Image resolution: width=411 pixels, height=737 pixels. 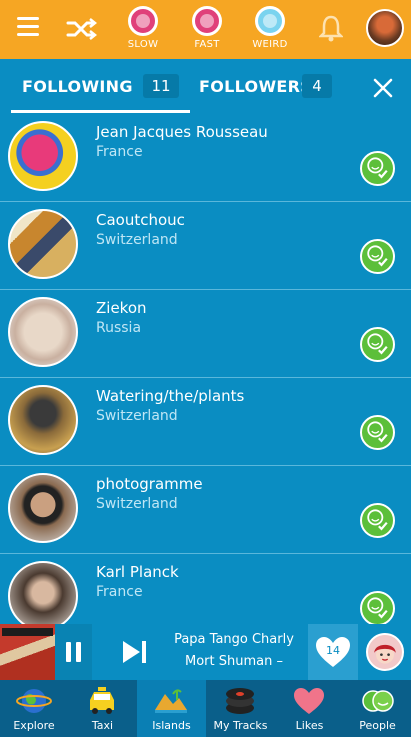 I want to click on menu-icon, so click(x=28, y=27).